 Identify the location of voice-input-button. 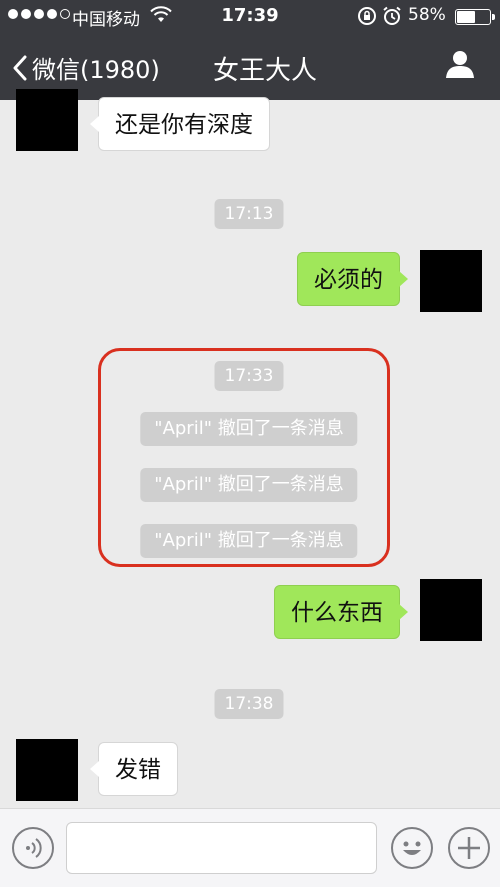
(33, 848).